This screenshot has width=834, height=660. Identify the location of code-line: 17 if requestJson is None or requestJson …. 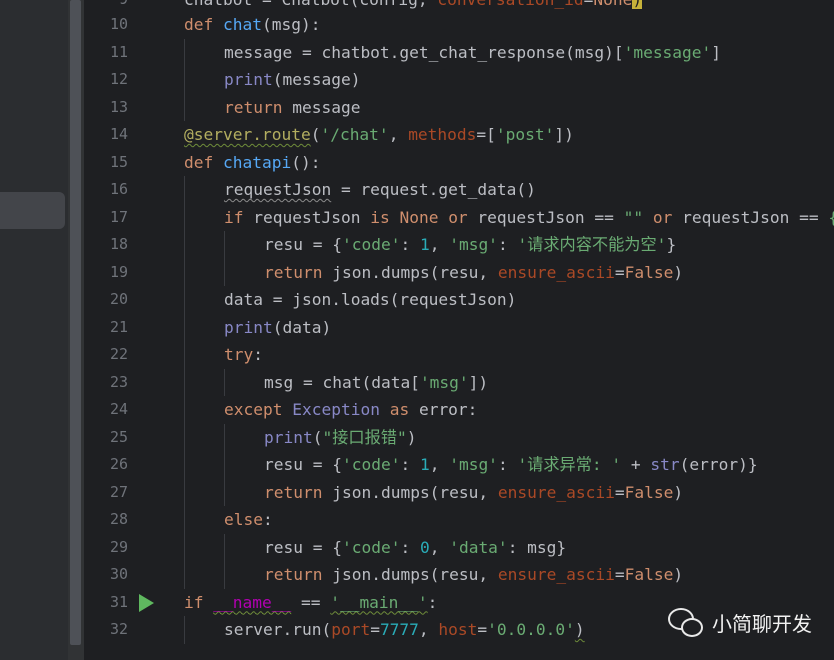
(459, 217).